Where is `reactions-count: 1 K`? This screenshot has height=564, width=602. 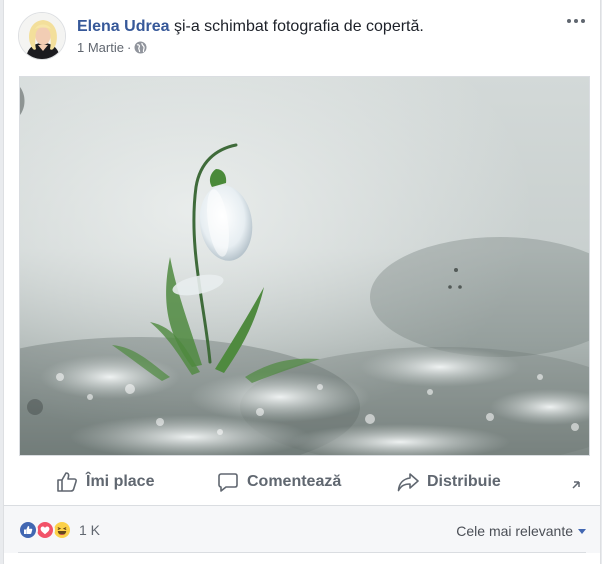
reactions-count: 1 K is located at coordinates (90, 530).